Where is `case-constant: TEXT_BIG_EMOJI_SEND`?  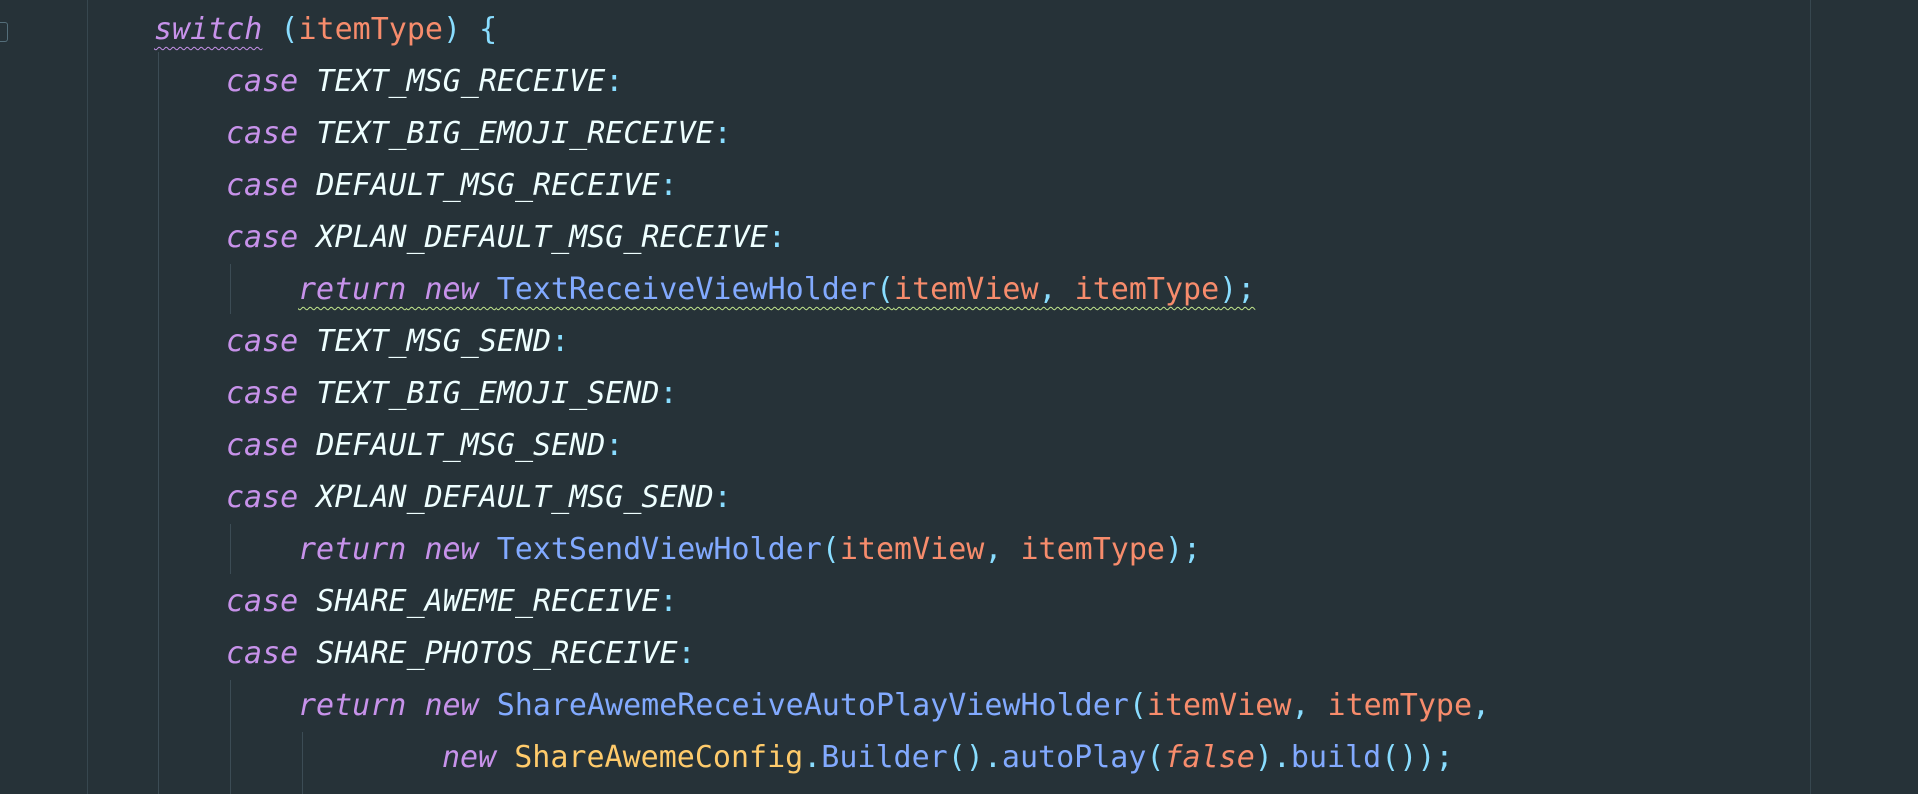
case-constant: TEXT_BIG_EMOJI_SEND is located at coordinates (488, 393).